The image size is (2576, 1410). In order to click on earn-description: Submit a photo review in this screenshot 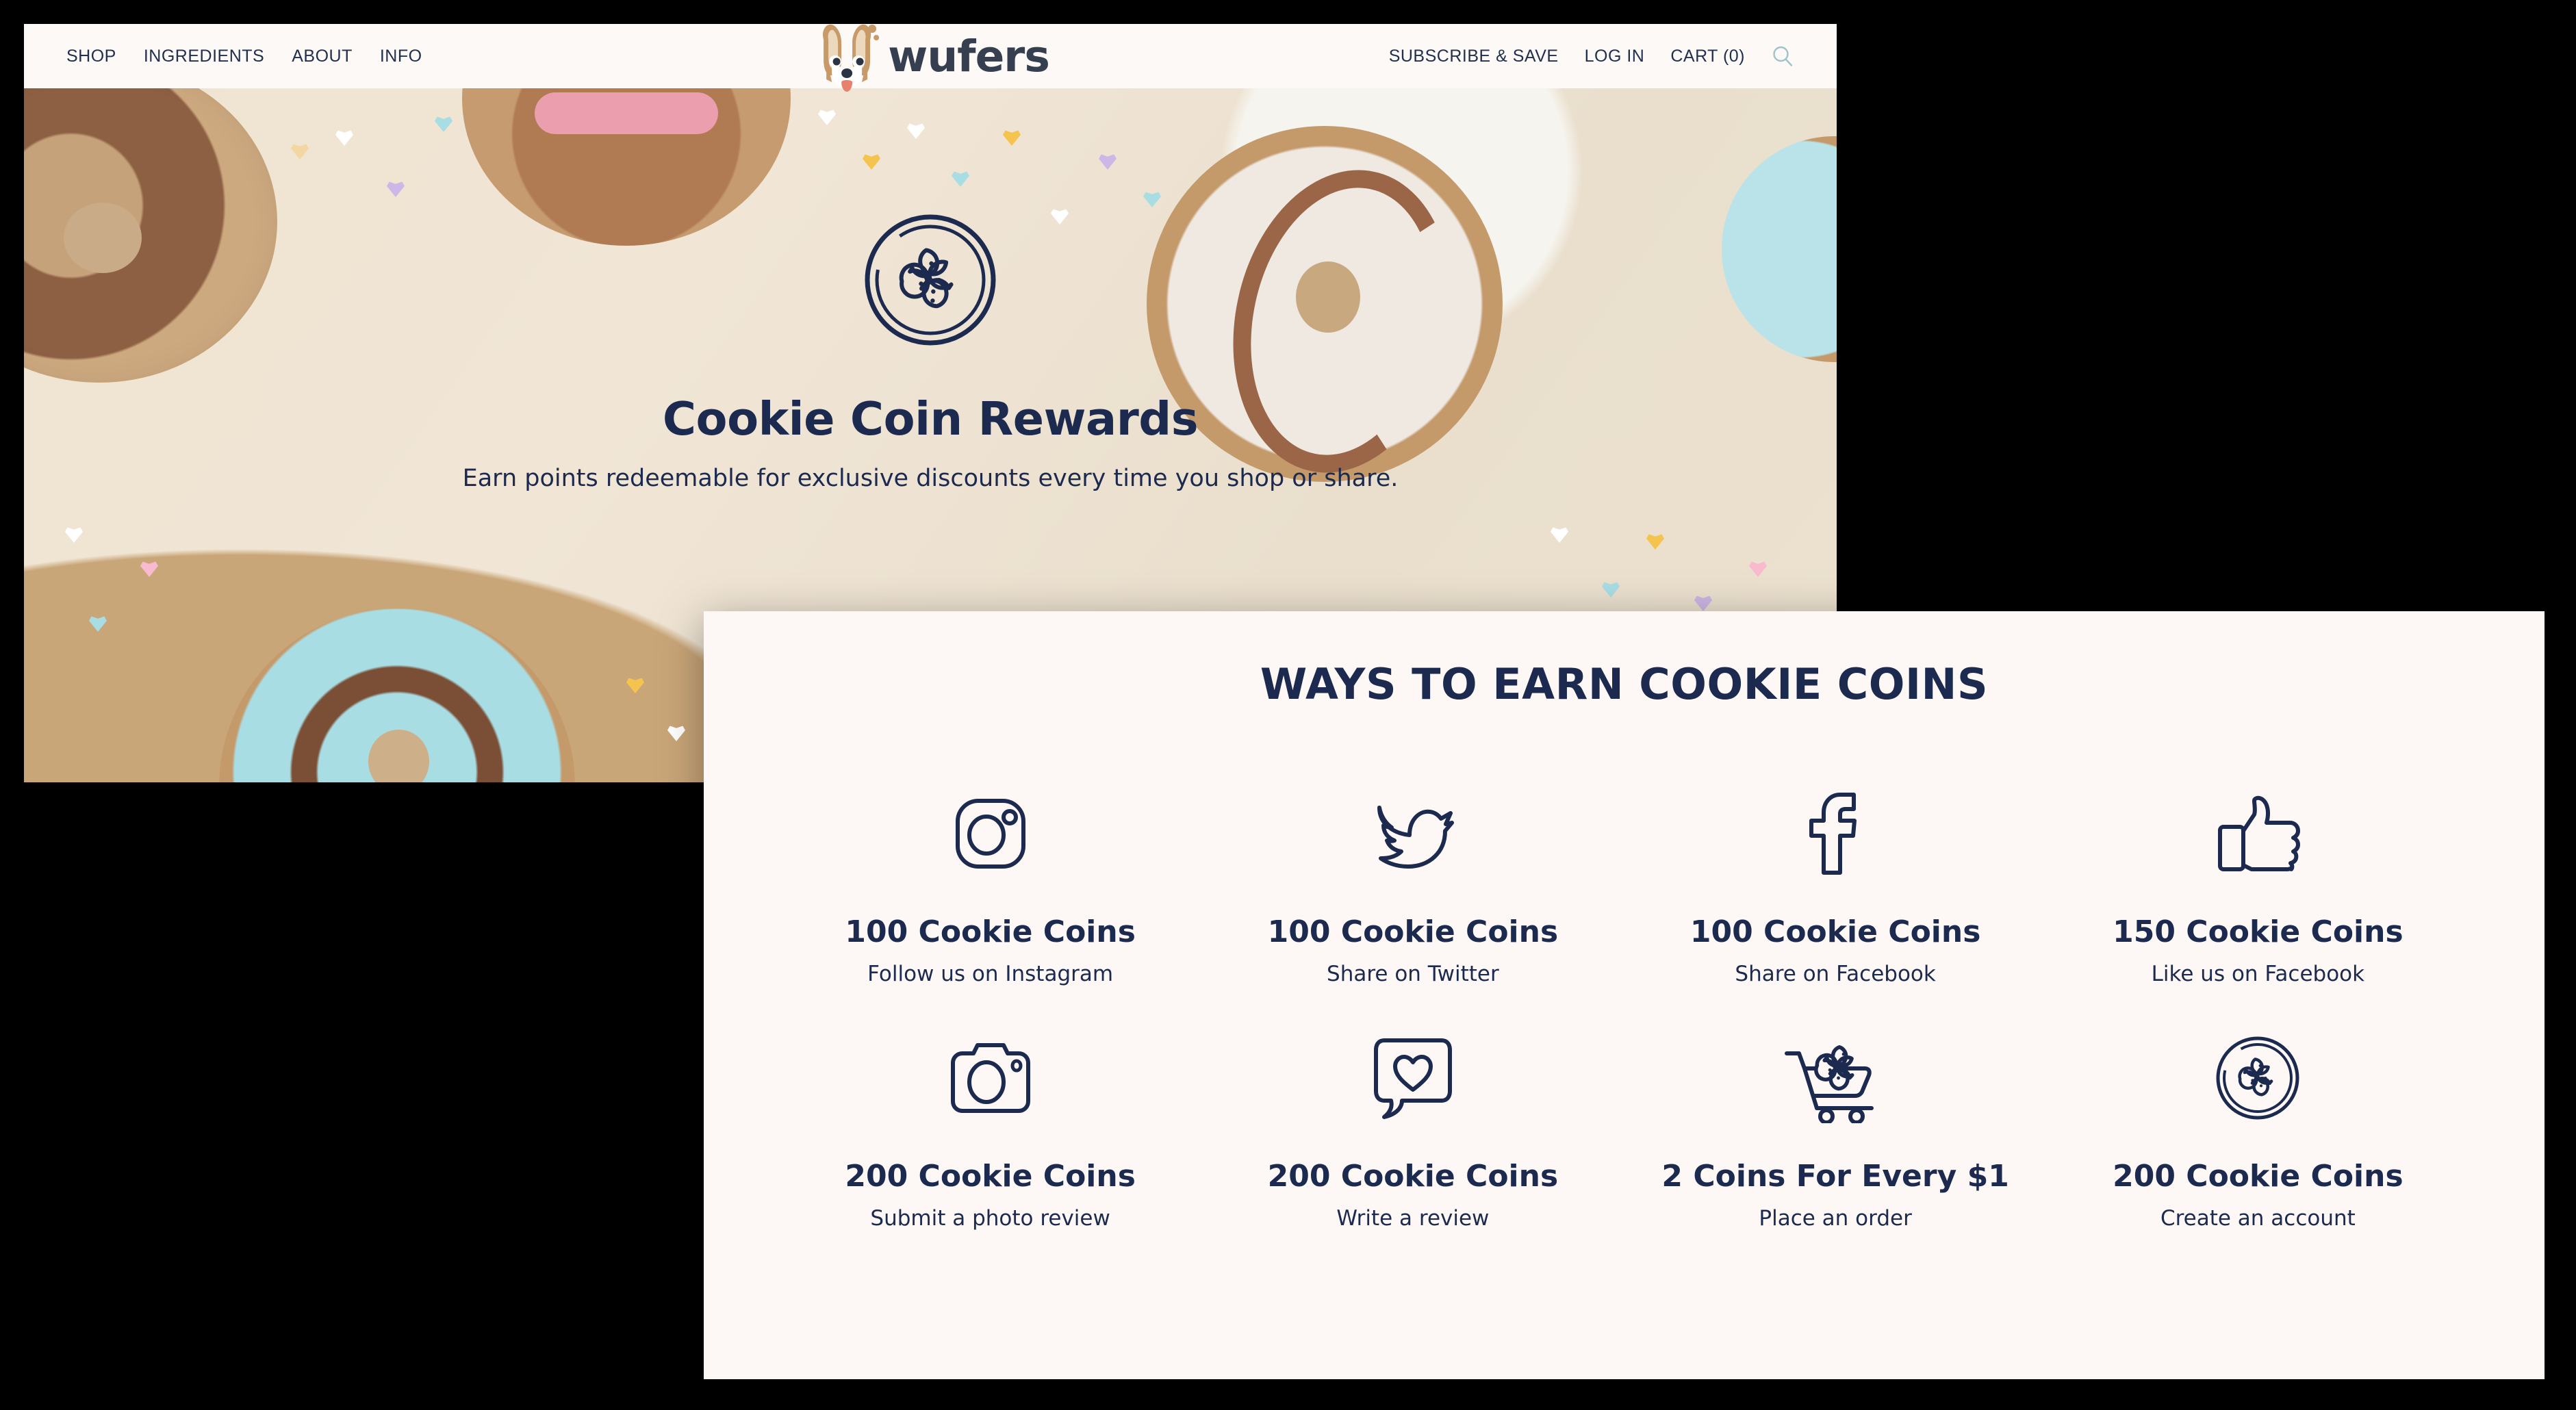, I will do `click(990, 1219)`.